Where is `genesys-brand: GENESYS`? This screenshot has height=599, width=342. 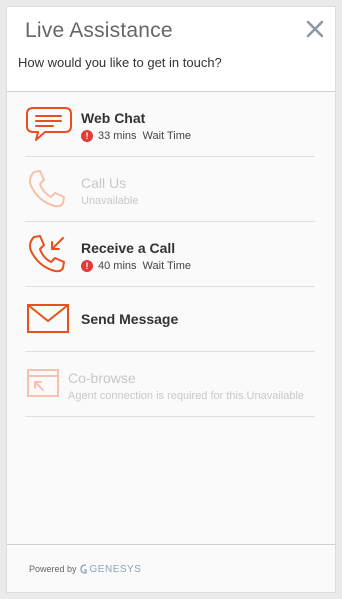
genesys-brand: GENESYS is located at coordinates (116, 569).